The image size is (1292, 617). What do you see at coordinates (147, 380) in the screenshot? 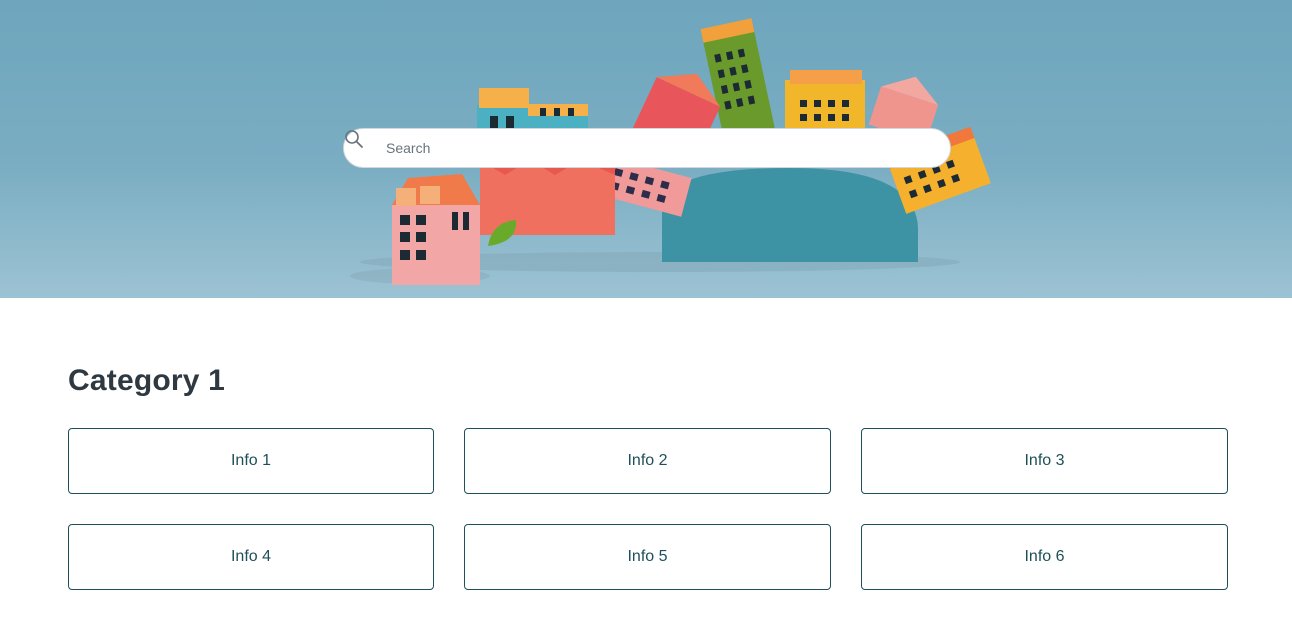
I see `category-title: Category 1` at bounding box center [147, 380].